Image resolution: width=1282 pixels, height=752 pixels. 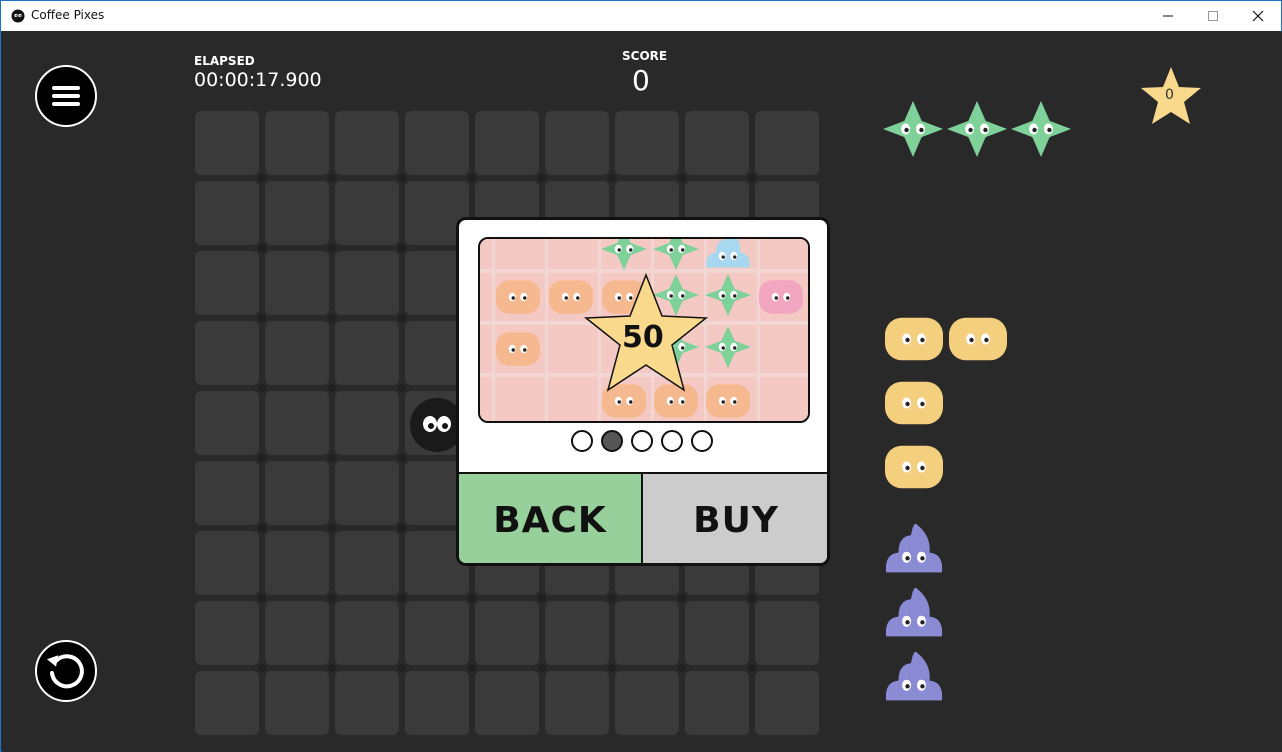 I want to click on hamburger-menu-icon, so click(x=66, y=96).